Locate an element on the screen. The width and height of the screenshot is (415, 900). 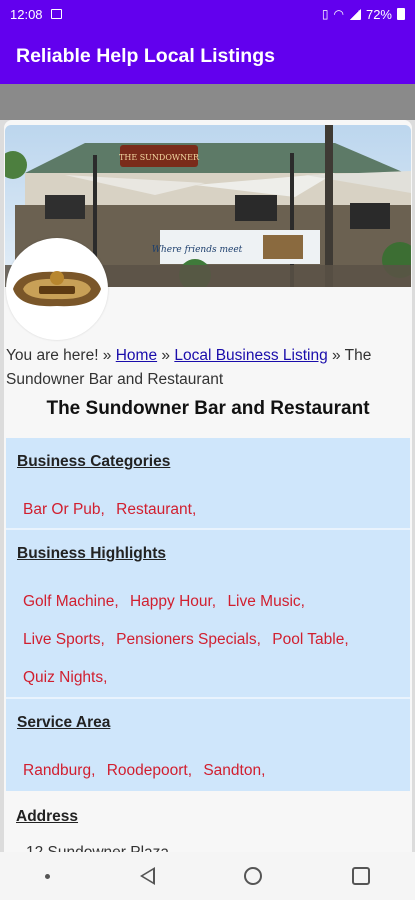
service-area-title: Service Area is located at coordinates (64, 722).